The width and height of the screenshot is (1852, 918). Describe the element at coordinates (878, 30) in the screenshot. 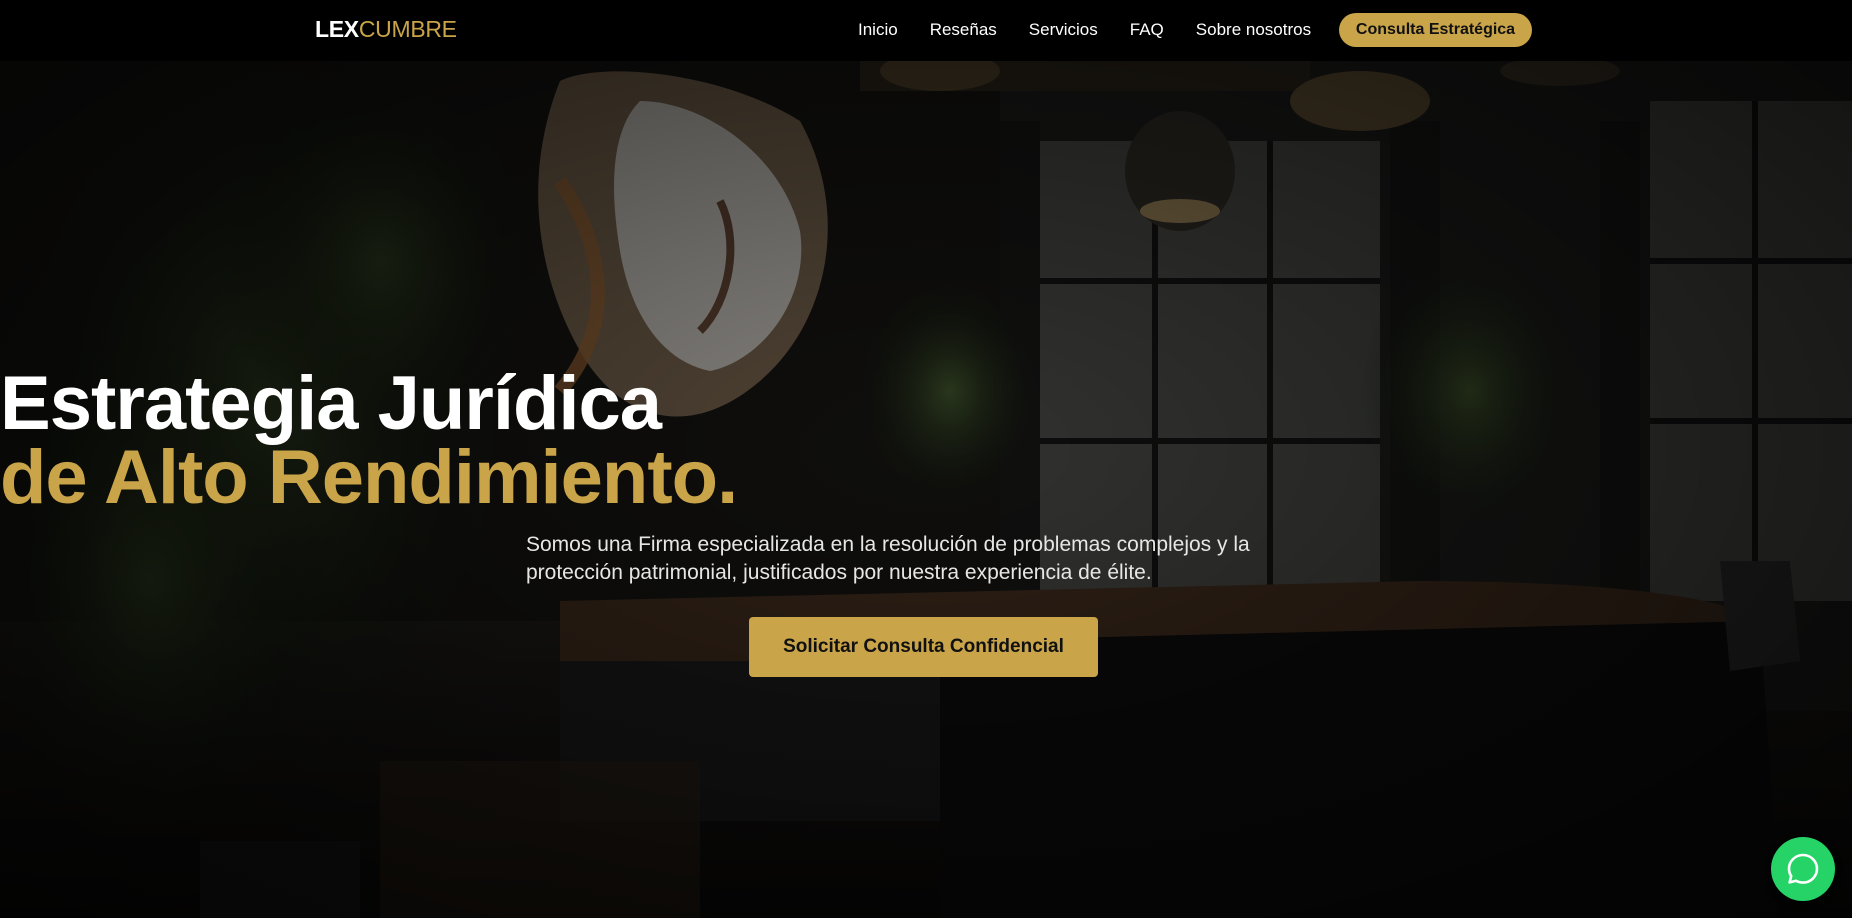

I see `nav-link-inicio: Inicio` at that location.